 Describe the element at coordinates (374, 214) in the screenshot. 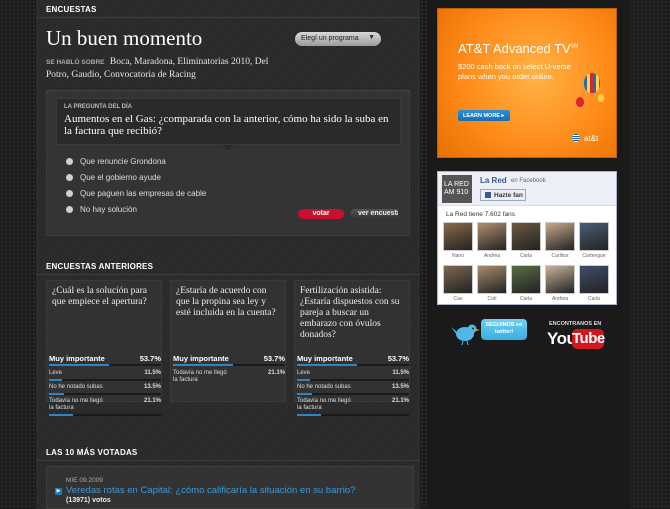

I see `view-polls-button: ver encuestas` at that location.